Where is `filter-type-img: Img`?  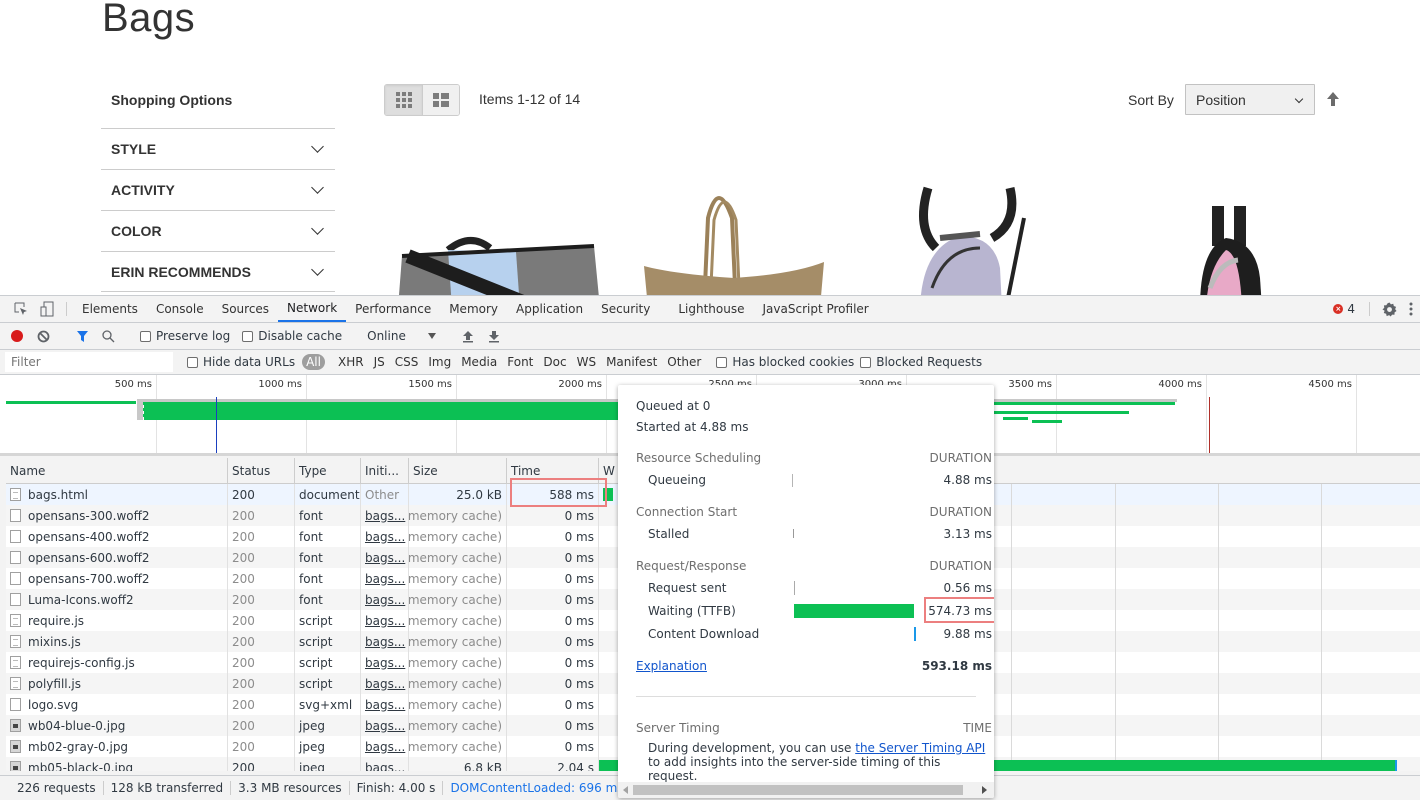
filter-type-img: Img is located at coordinates (439, 362).